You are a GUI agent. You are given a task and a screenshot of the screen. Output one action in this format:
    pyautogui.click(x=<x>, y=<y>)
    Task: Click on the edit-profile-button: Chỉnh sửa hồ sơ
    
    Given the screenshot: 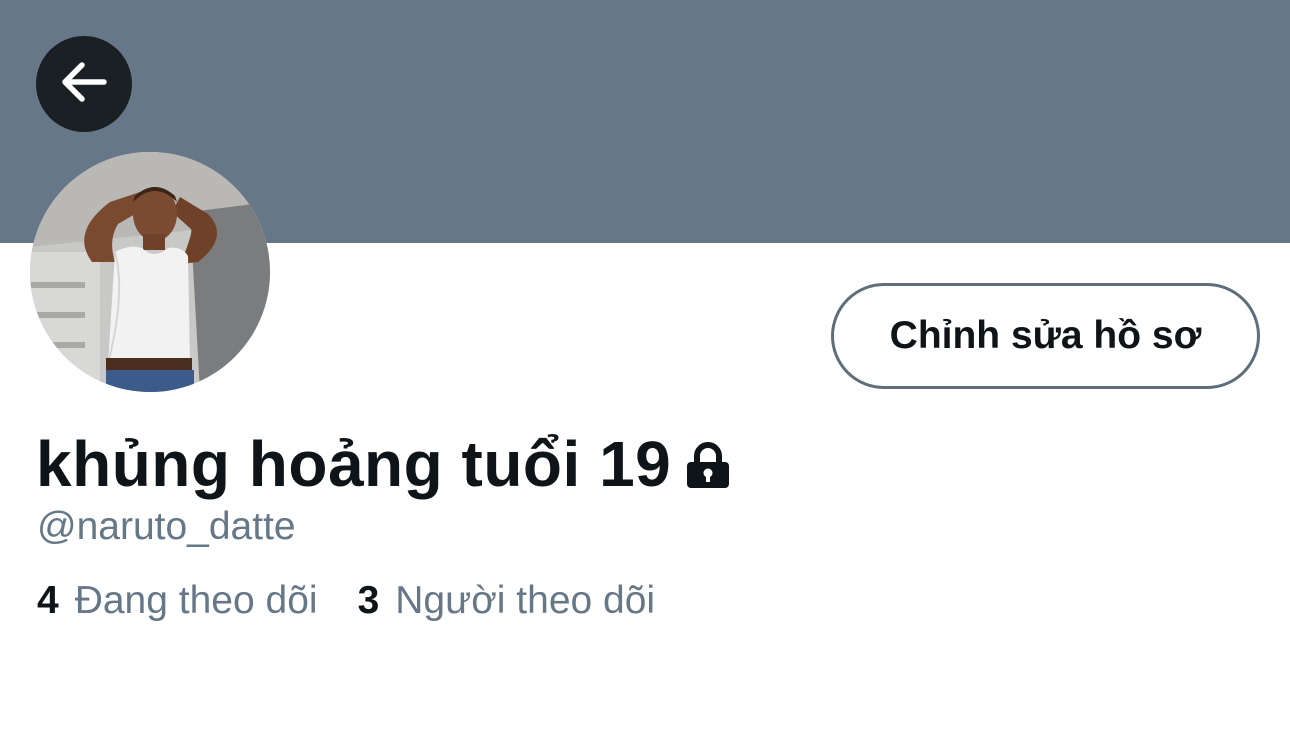 What is the action you would take?
    pyautogui.click(x=1045, y=336)
    